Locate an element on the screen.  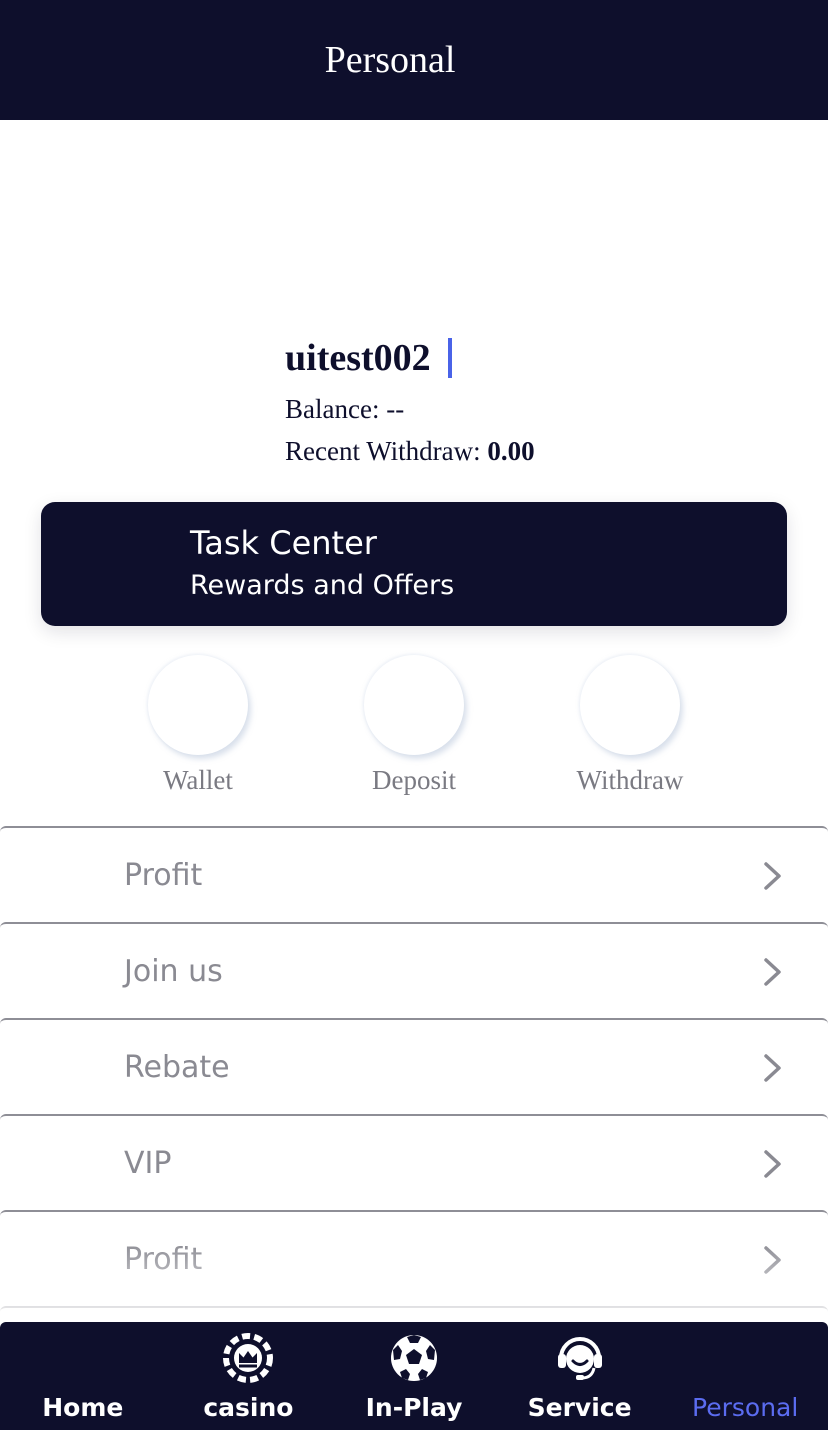
task-center-subtitle: Rewards and Offers is located at coordinates (322, 585).